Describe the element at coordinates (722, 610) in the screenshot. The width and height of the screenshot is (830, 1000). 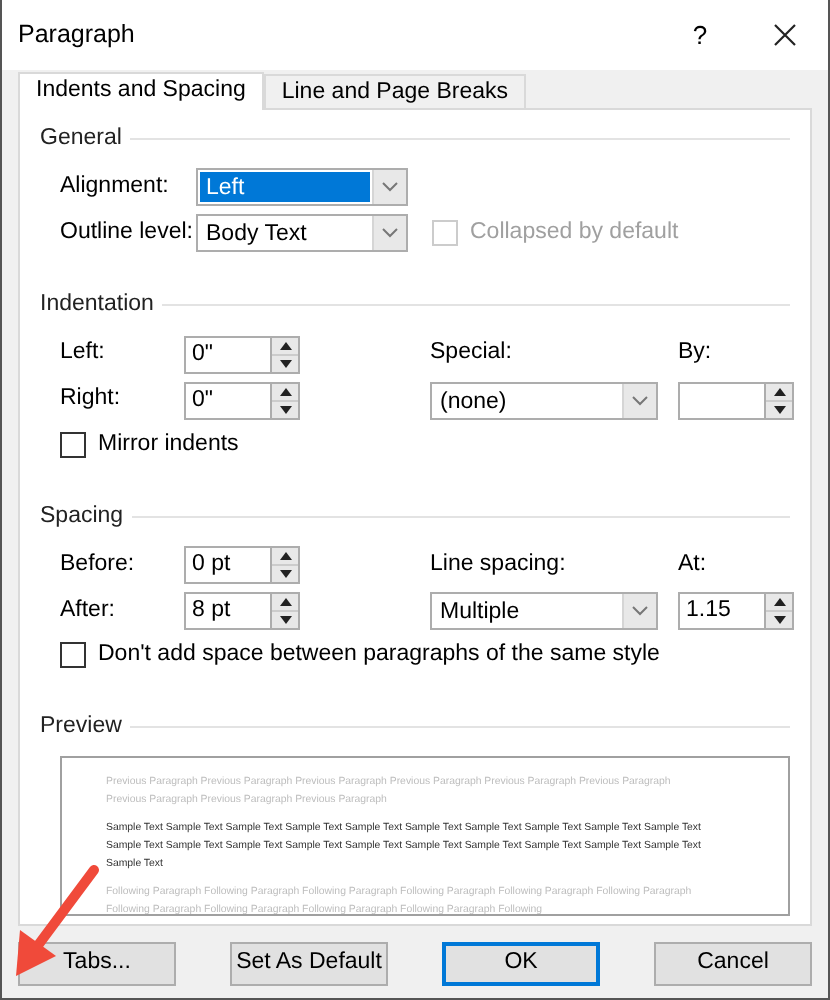
I see `input-field: 1.15` at that location.